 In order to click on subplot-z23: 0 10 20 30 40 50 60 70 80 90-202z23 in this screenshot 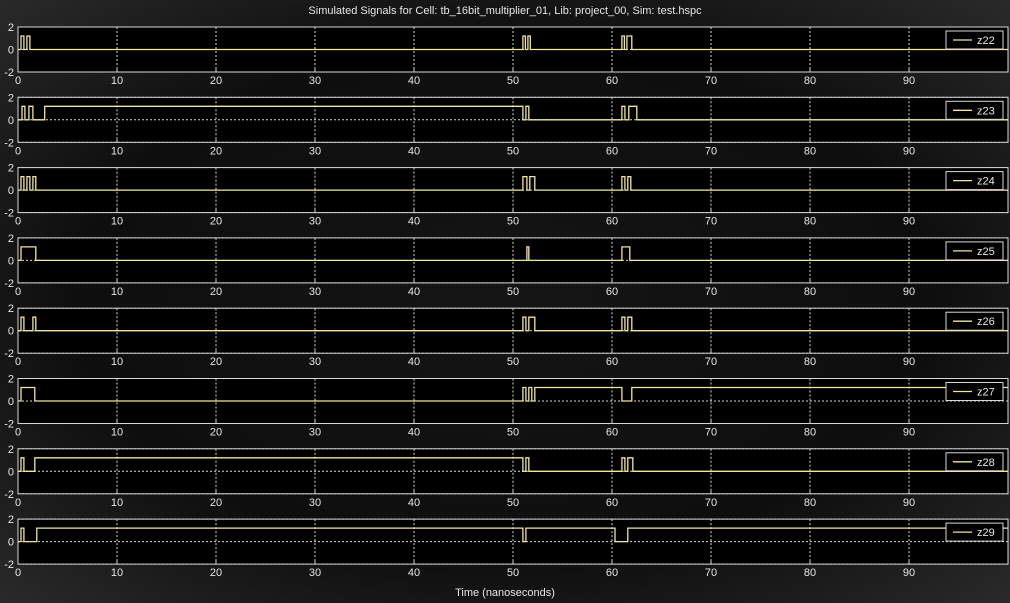, I will do `click(506, 124)`.